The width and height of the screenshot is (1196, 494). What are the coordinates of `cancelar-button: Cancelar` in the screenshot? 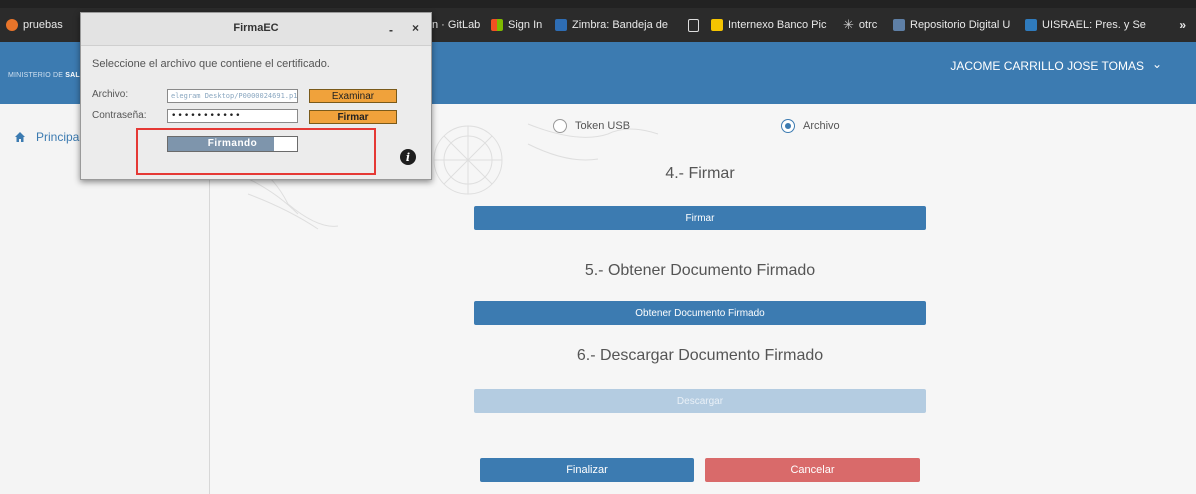 It's located at (812, 470).